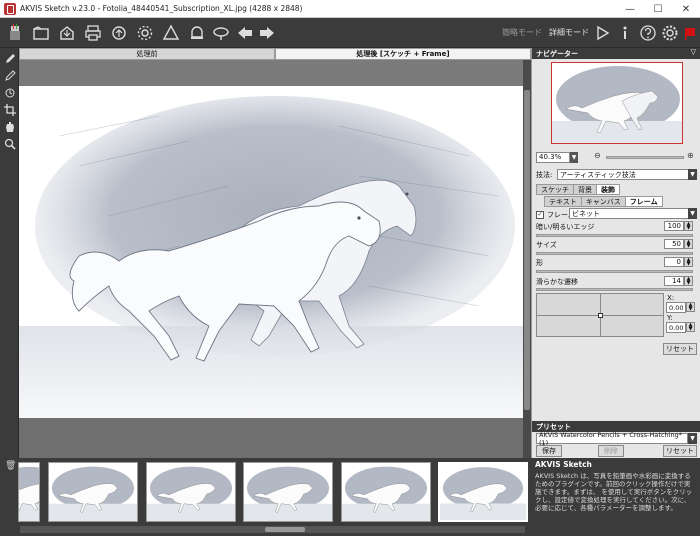 The height and width of the screenshot is (536, 700). What do you see at coordinates (9, 75) in the screenshot?
I see `eraser-tool-icon` at bounding box center [9, 75].